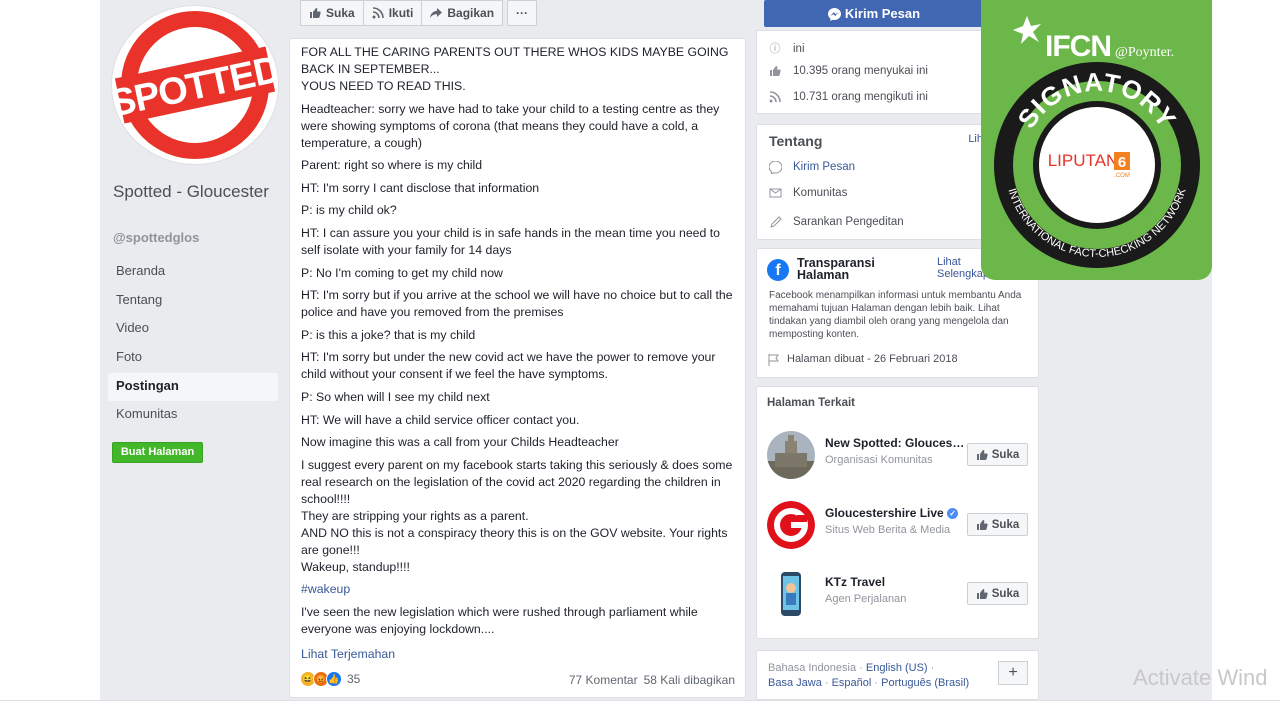 This screenshot has width=1280, height=720. Describe the element at coordinates (895, 513) in the screenshot. I see `related-page-name: Gloucestershire Live ✓` at that location.